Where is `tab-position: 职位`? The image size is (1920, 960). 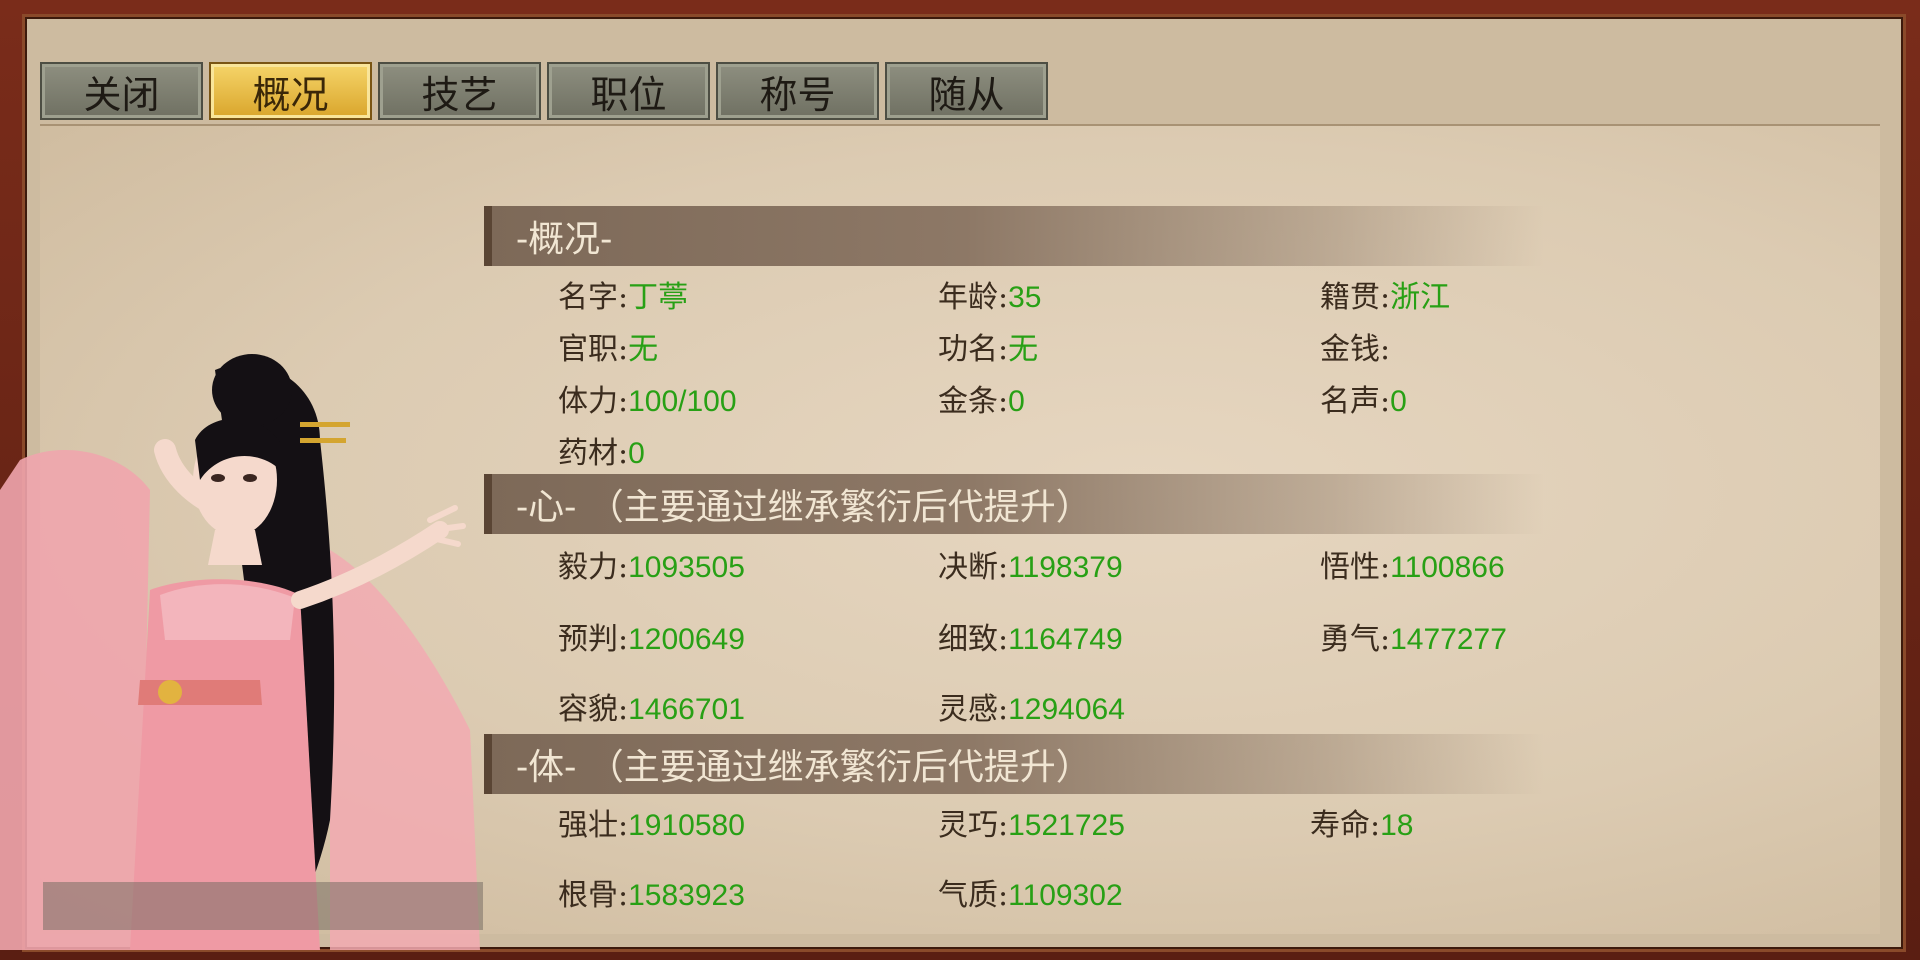 tab-position: 职位 is located at coordinates (628, 91).